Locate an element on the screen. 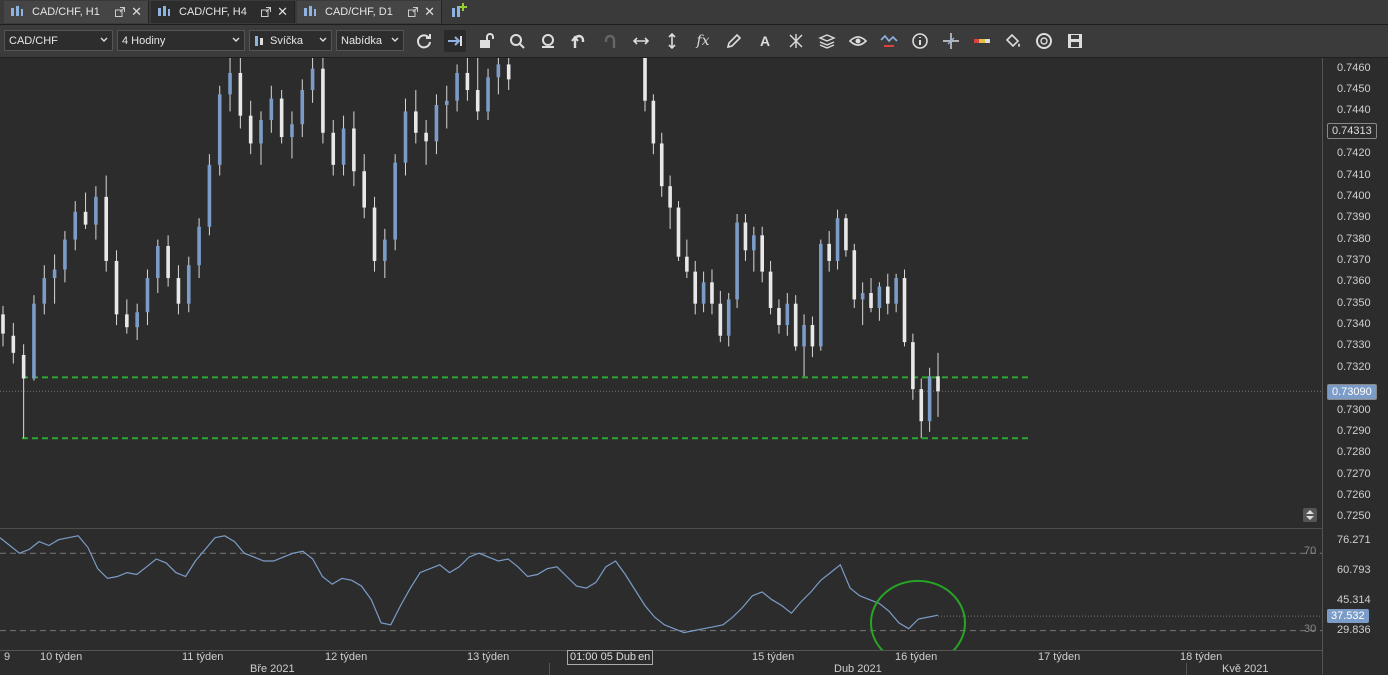 The width and height of the screenshot is (1388, 675). ruler-button is located at coordinates (982, 41).